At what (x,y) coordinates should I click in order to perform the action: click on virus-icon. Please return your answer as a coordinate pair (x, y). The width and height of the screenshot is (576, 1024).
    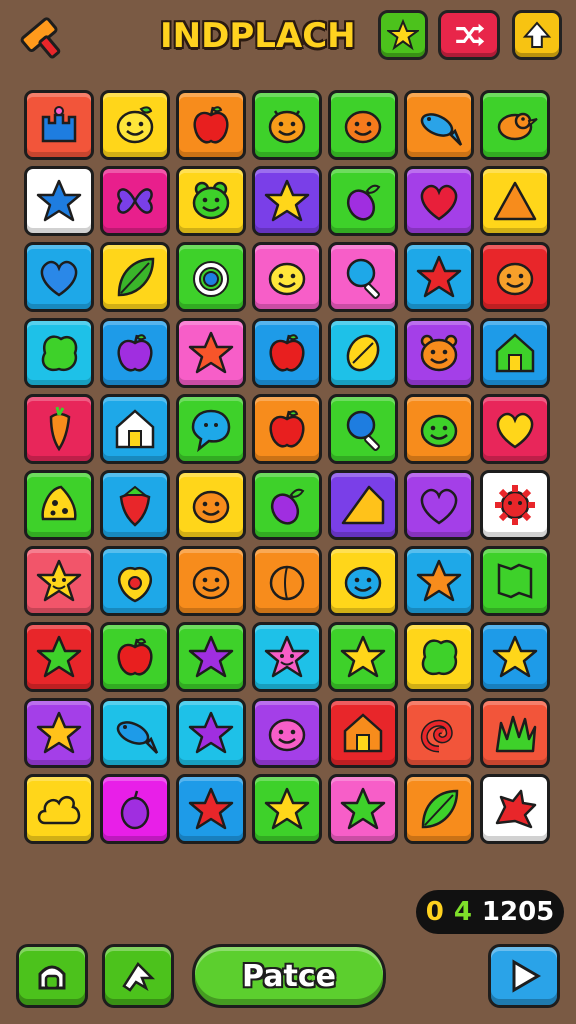
    Looking at the image, I should click on (515, 505).